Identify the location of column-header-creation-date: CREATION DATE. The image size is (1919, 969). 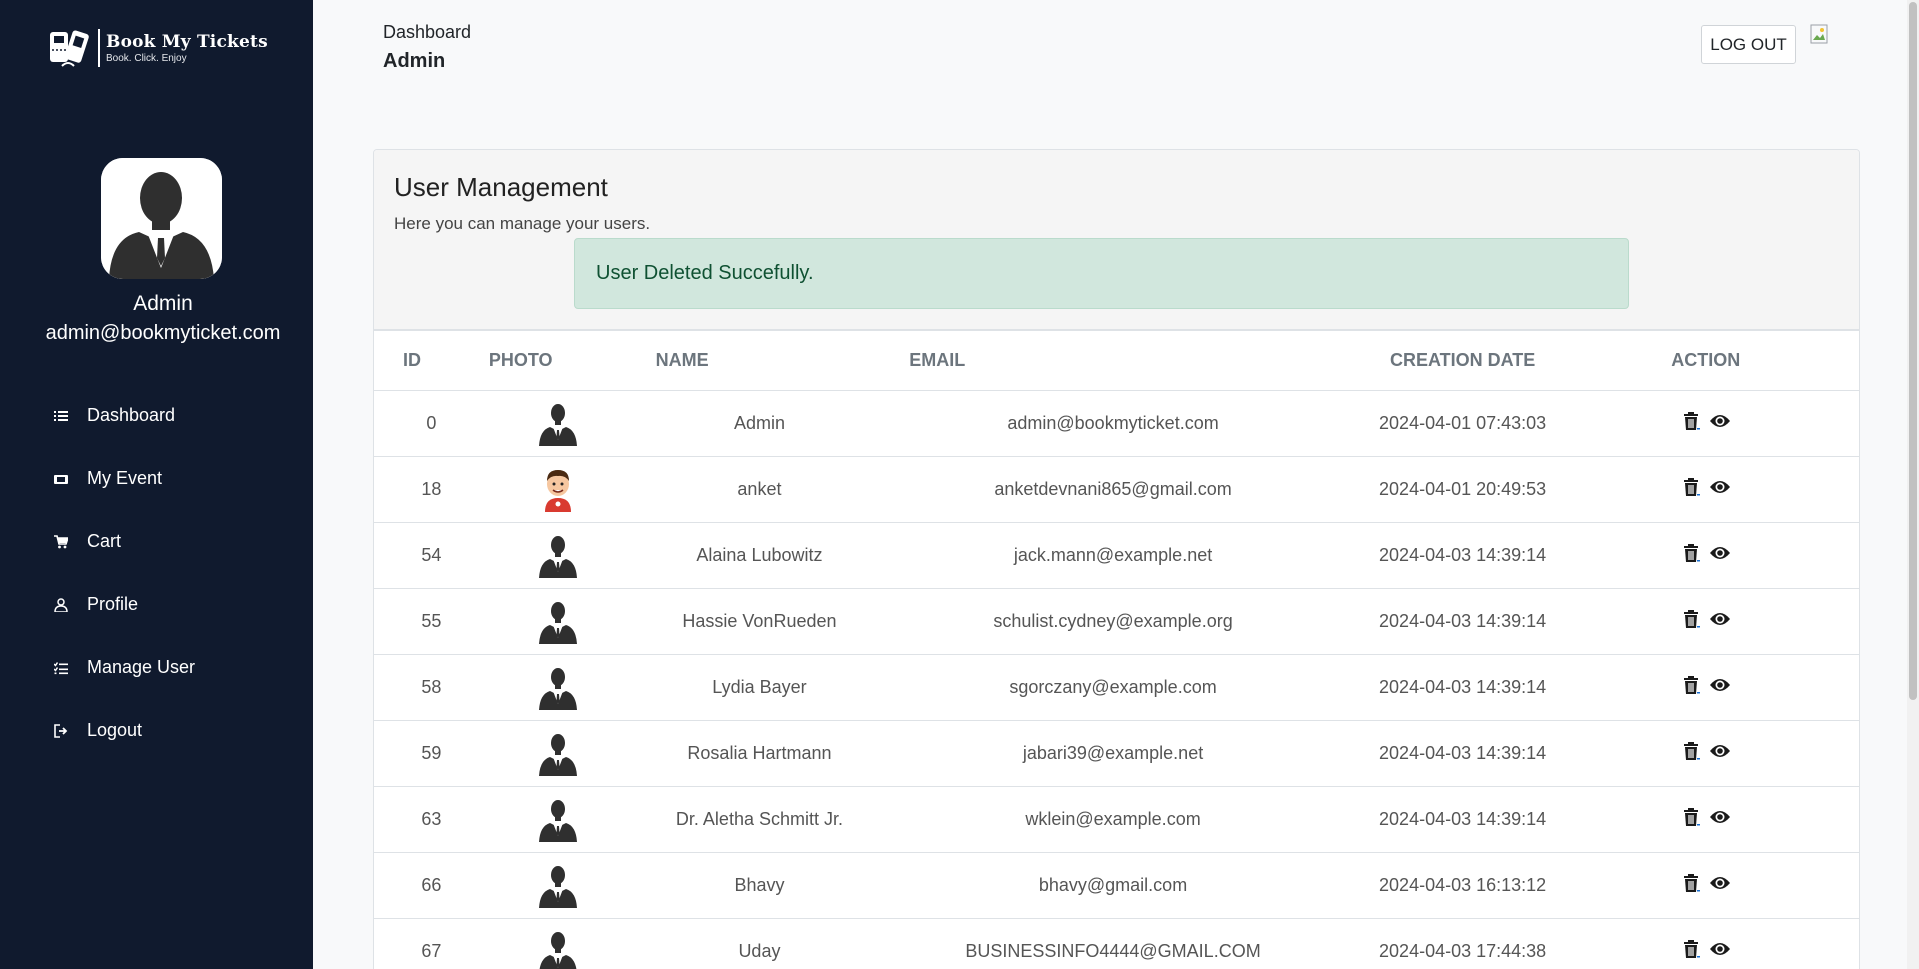
(1462, 361).